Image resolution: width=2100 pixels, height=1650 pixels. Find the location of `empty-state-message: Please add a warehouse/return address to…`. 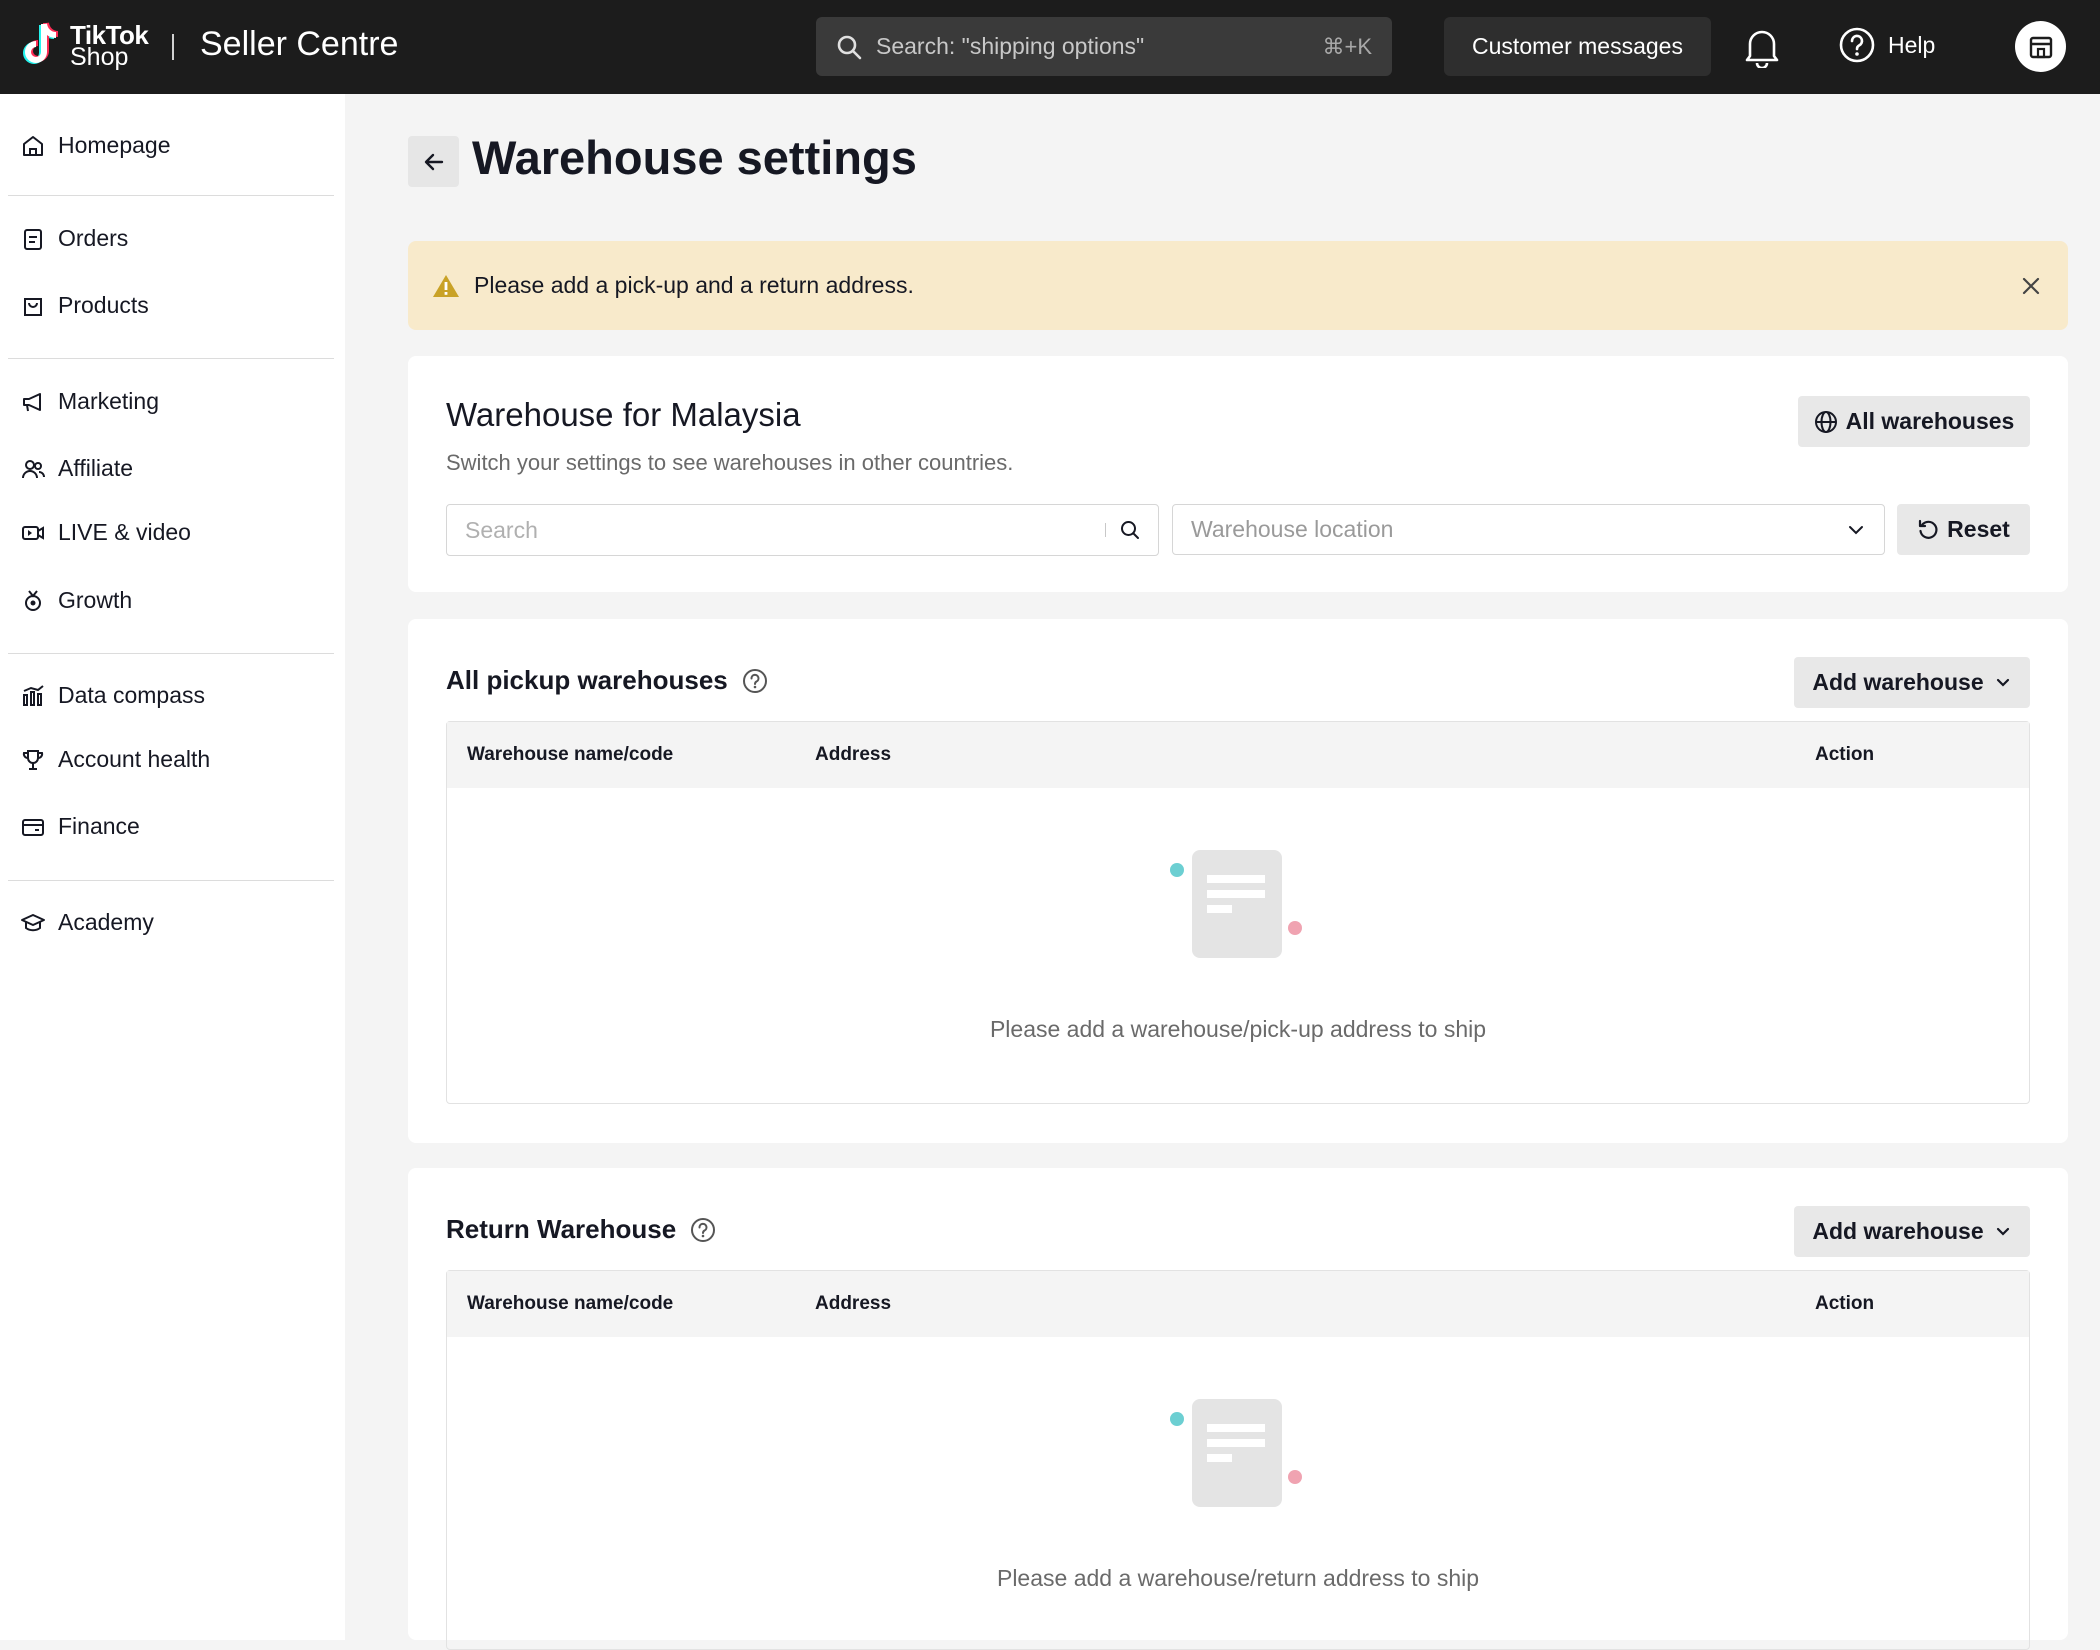

empty-state-message: Please add a warehouse/return address to… is located at coordinates (1238, 1578).